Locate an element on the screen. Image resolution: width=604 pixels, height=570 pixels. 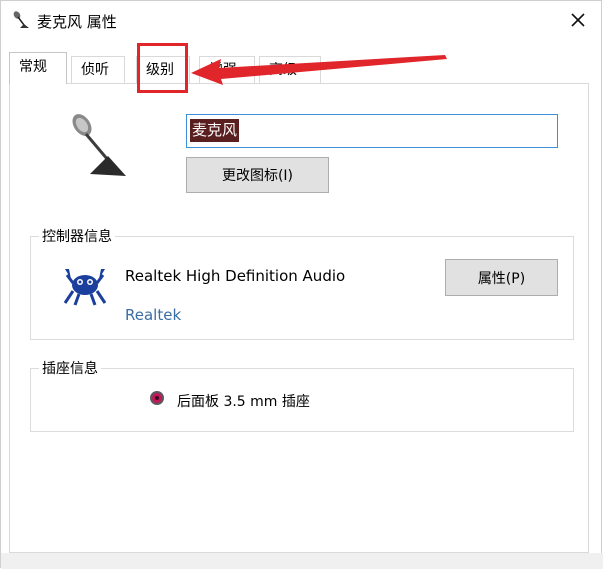
tab-listen: 侦听 is located at coordinates (98, 69).